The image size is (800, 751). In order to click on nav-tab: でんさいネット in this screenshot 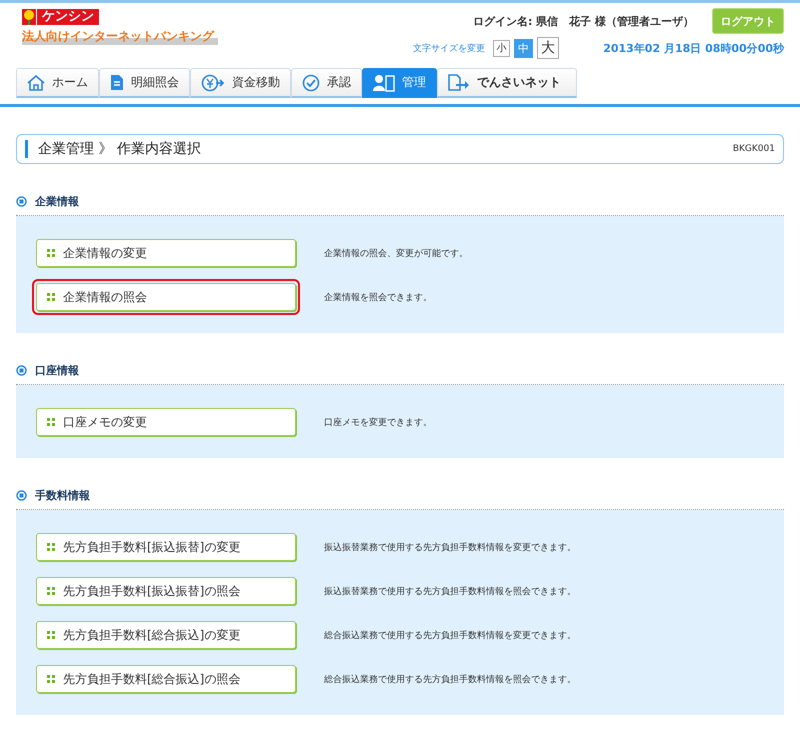, I will do `click(507, 83)`.